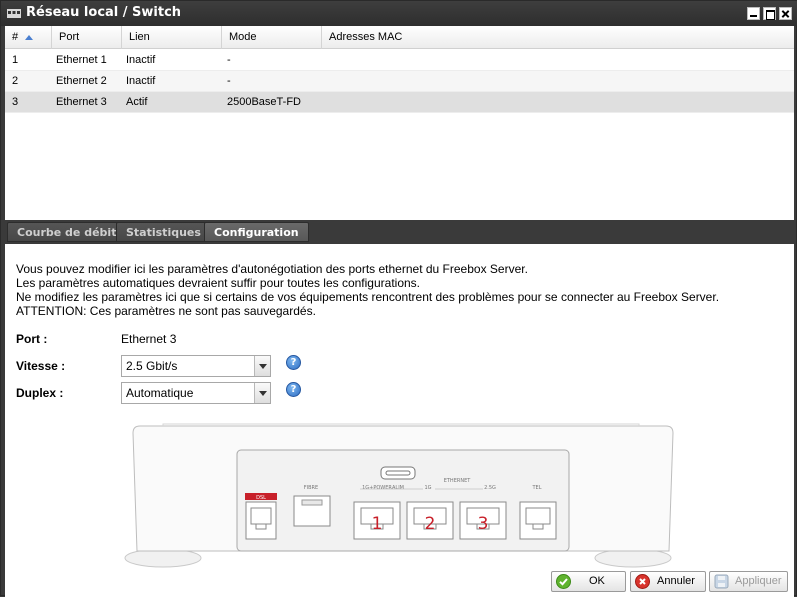  Describe the element at coordinates (81, 81) in the screenshot. I see `cell-port: Ethernet 2` at that location.